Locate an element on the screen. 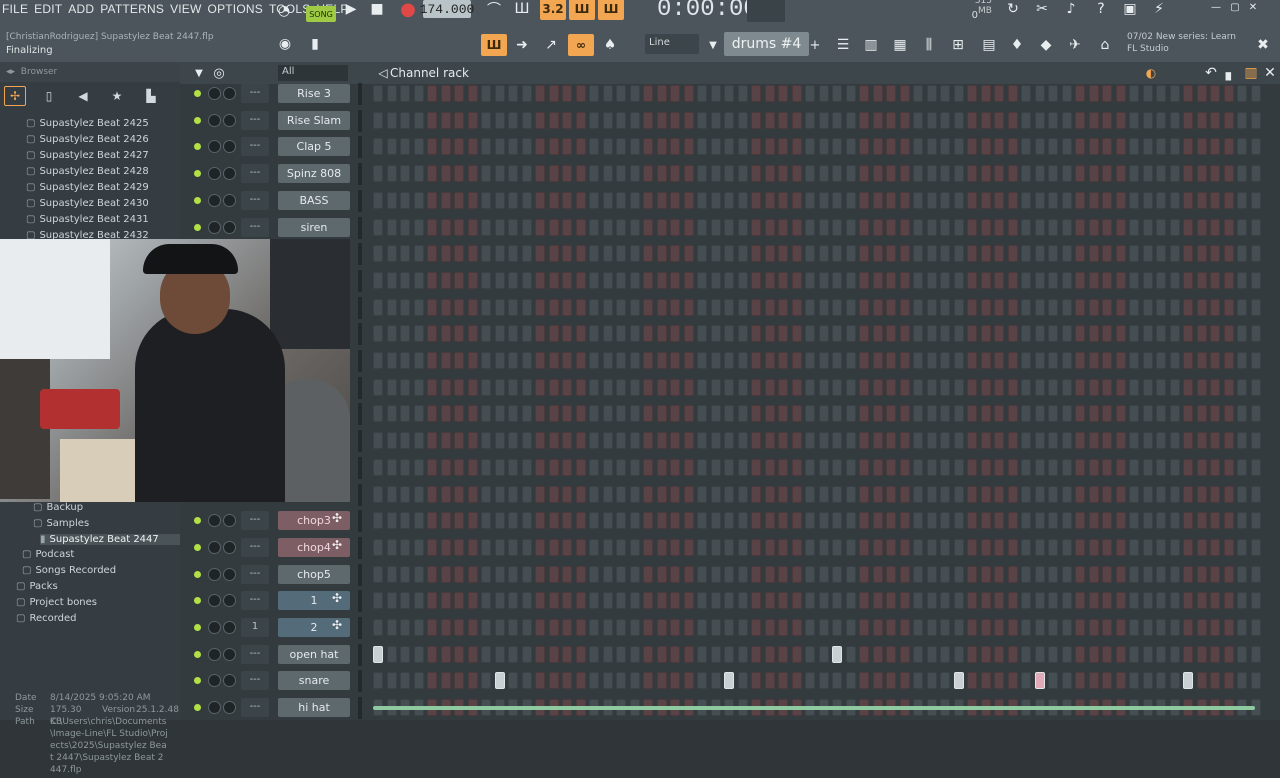 The height and width of the screenshot is (778, 1280). microphone-icon: ♪ is located at coordinates (1071, 10).